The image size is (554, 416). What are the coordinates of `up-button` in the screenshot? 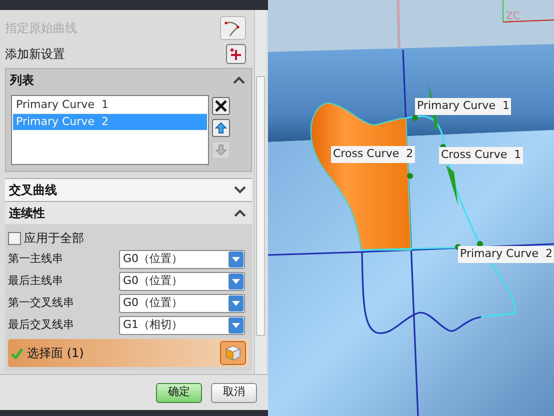 It's located at (221, 128).